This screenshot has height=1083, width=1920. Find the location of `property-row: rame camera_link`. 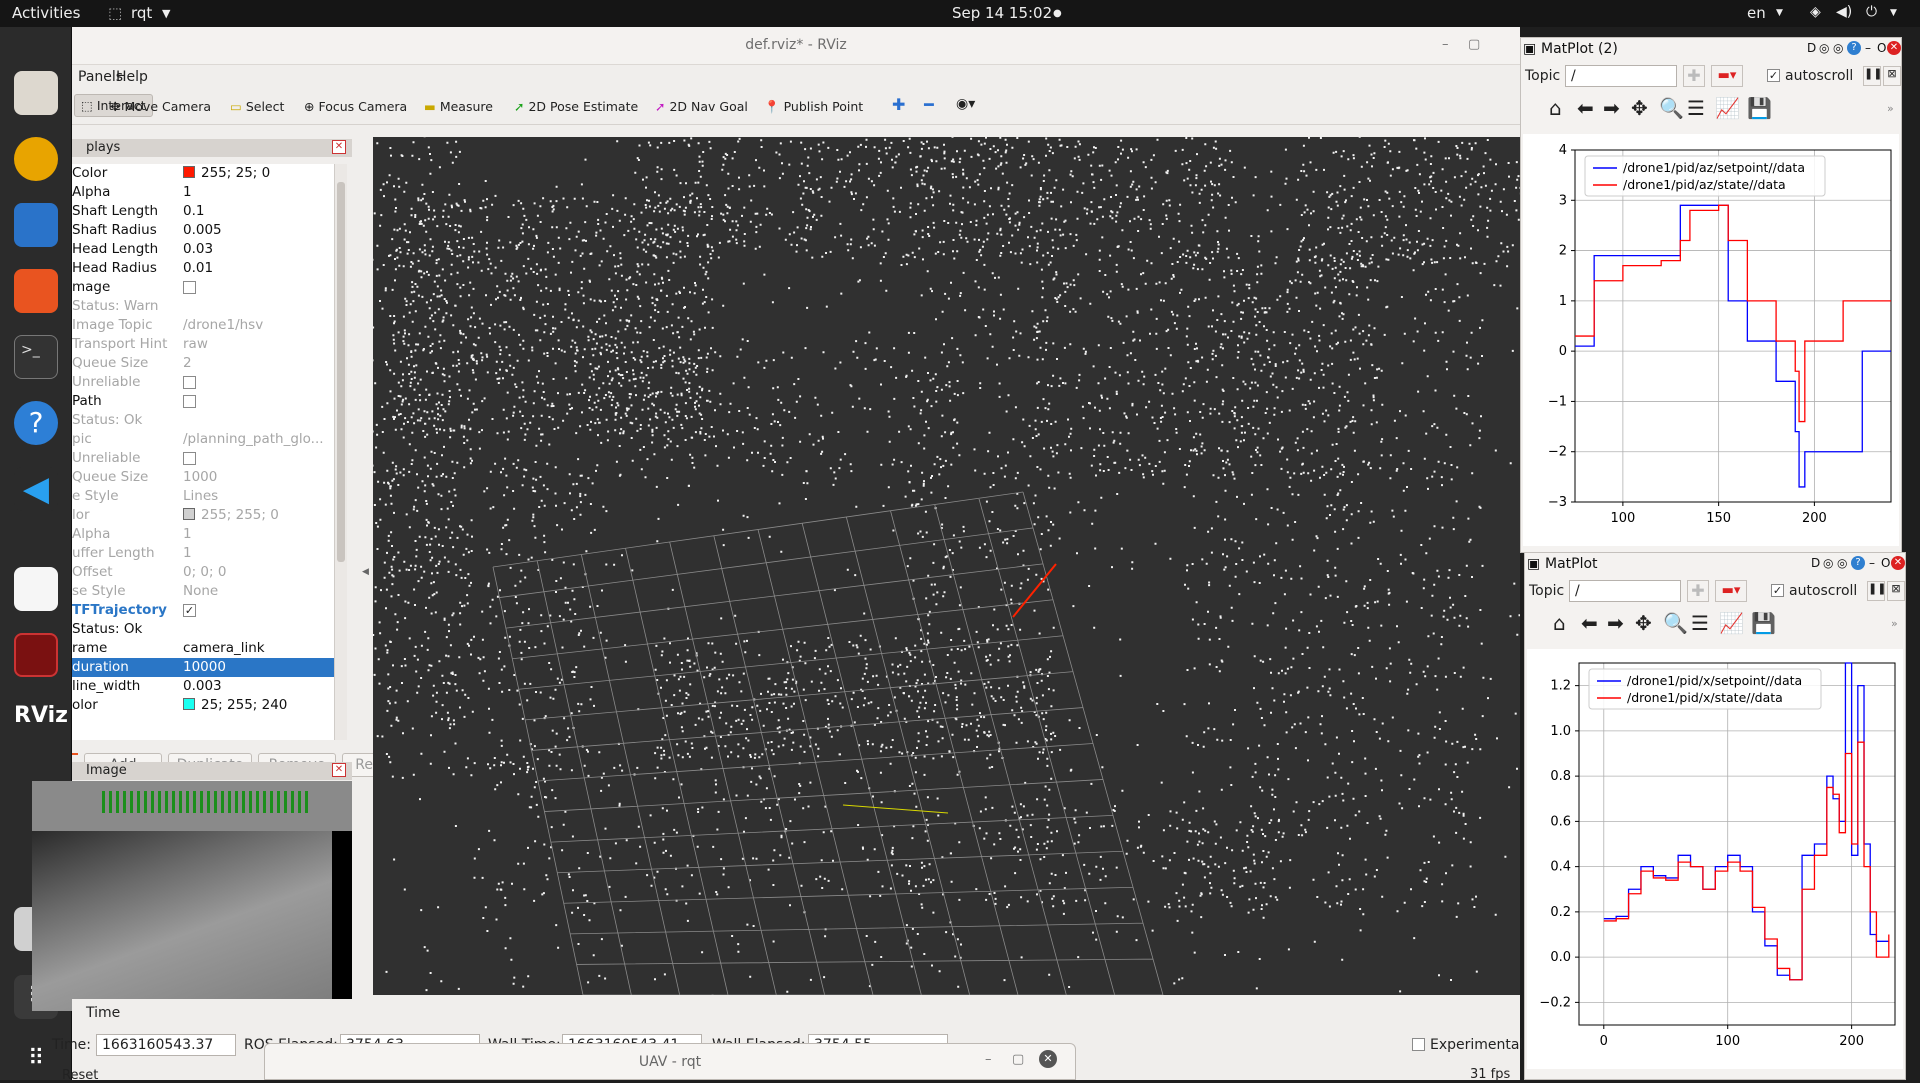

property-row: rame camera_link is located at coordinates (209, 648).